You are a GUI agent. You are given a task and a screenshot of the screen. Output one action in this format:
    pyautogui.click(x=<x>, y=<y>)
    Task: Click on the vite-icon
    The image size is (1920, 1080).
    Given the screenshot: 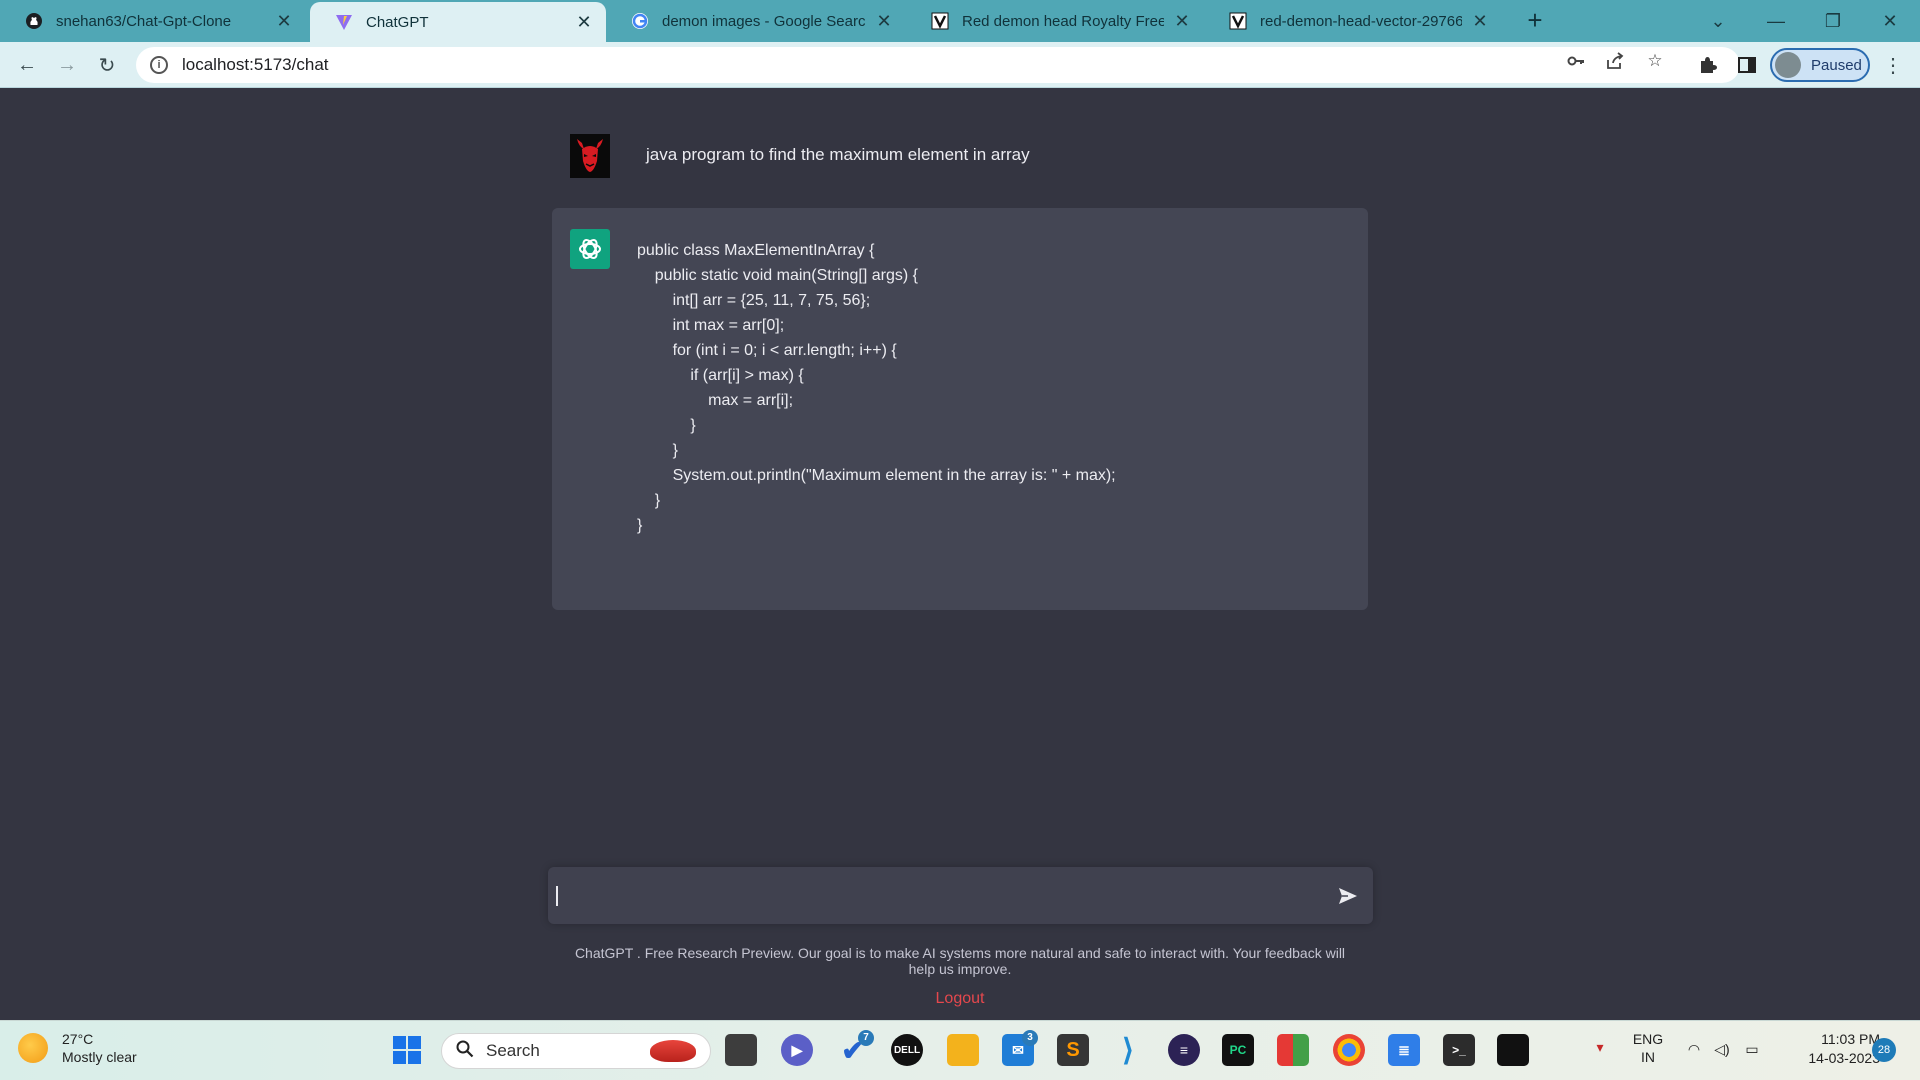 What is the action you would take?
    pyautogui.click(x=344, y=22)
    